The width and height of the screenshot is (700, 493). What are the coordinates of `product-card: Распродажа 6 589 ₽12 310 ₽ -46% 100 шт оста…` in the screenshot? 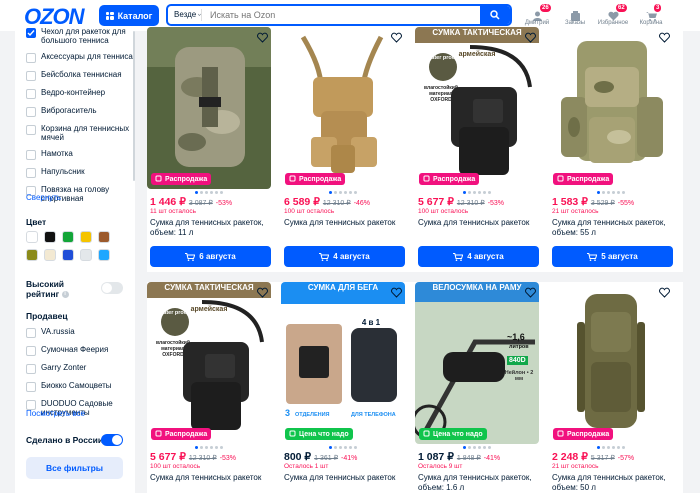 It's located at (348, 149).